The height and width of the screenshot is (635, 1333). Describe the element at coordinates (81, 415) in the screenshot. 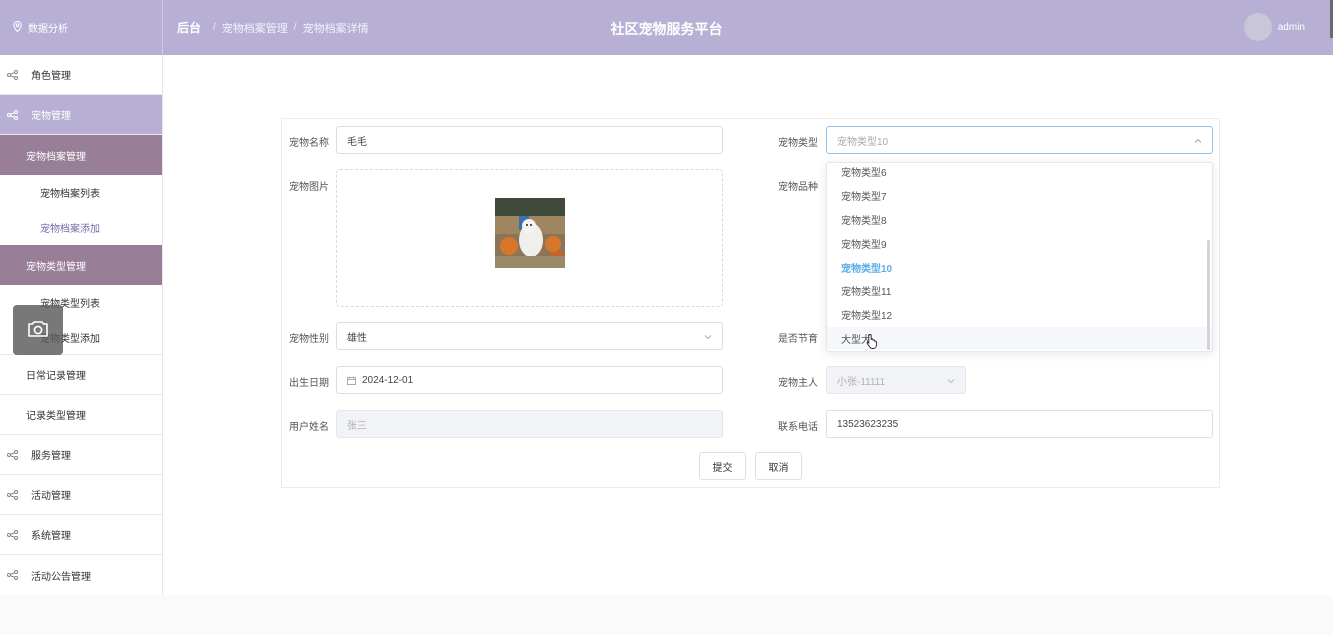

I see `sidebar-item-record-type: 记录类型管理` at that location.